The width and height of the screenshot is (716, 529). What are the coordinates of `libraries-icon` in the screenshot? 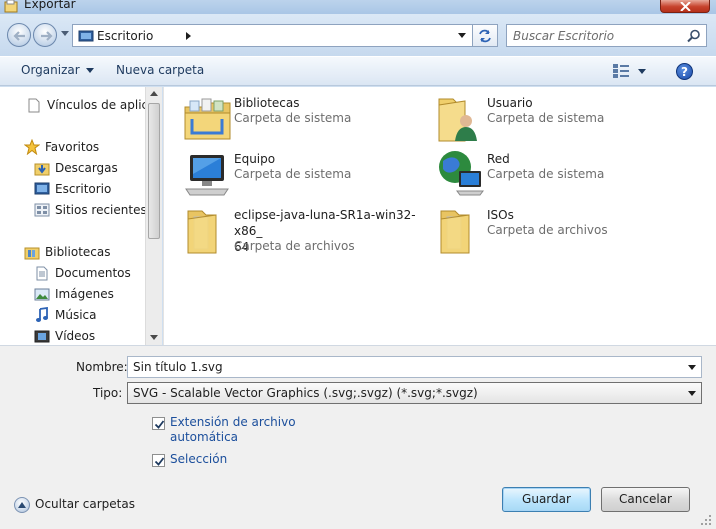 It's located at (32, 252).